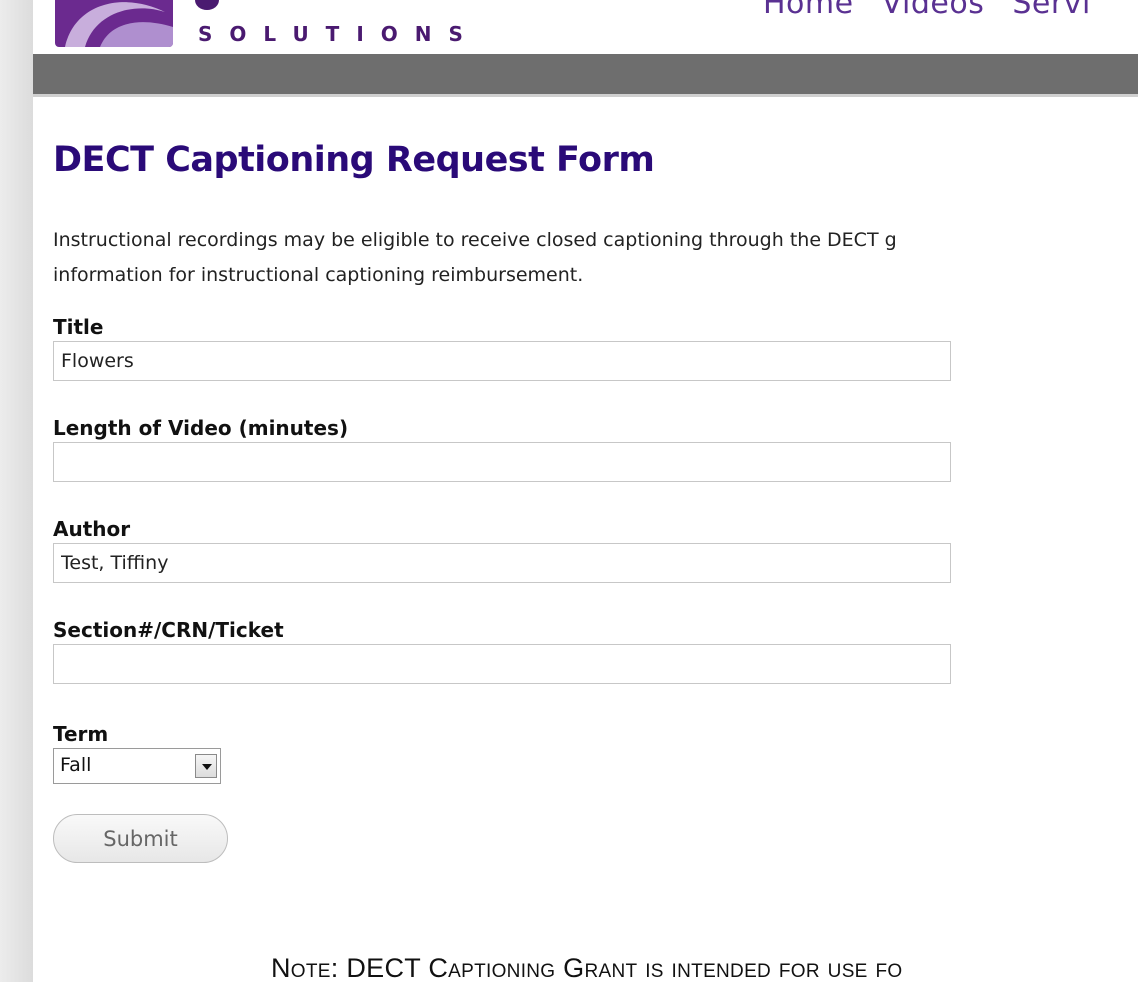 Image resolution: width=1138 pixels, height=984 pixels. Describe the element at coordinates (502, 361) in the screenshot. I see `title-input` at that location.